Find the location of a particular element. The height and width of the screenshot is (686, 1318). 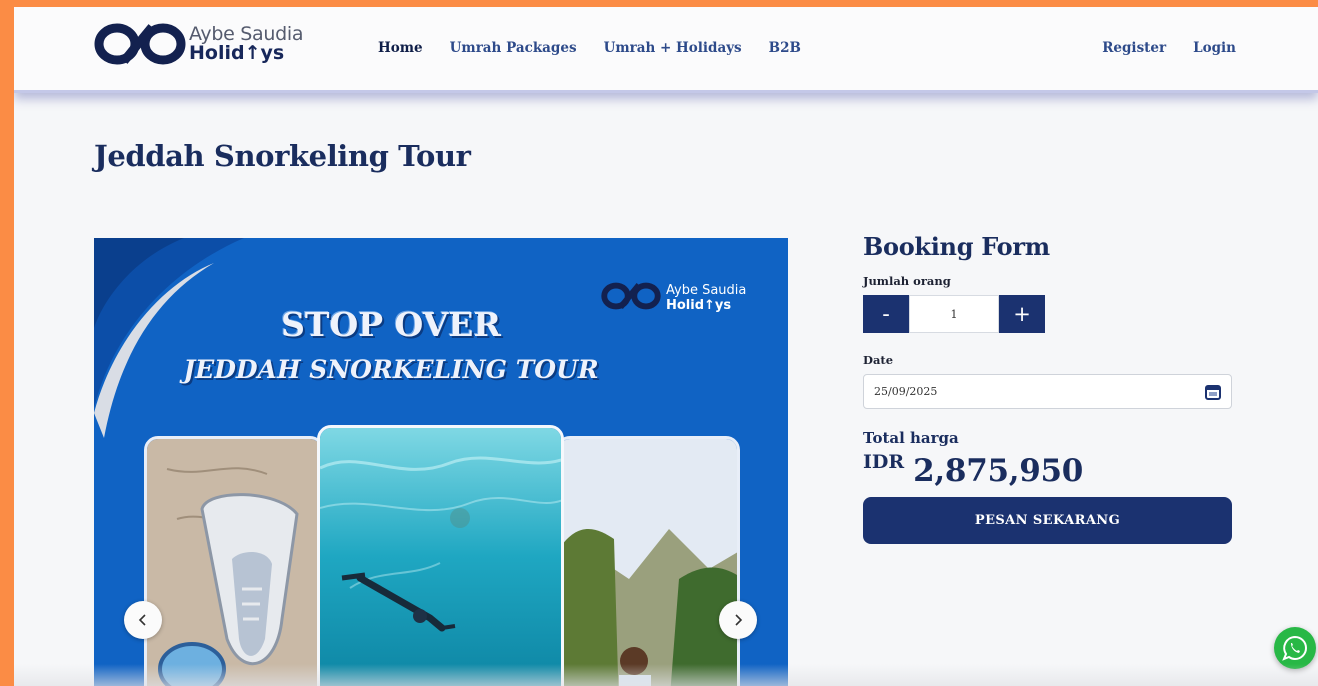

date-input is located at coordinates (1029, 391).